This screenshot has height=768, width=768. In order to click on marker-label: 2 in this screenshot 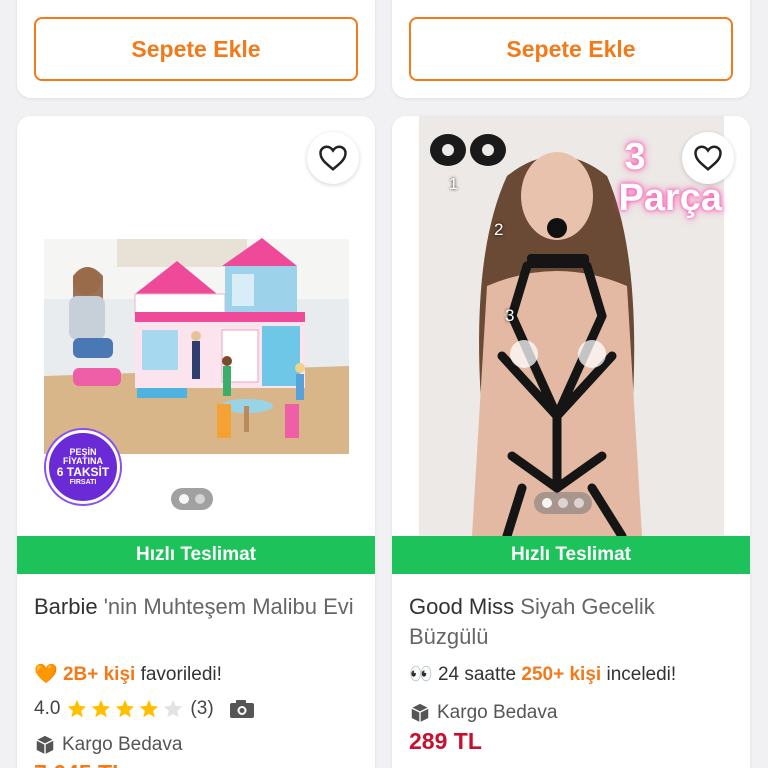, I will do `click(499, 229)`.